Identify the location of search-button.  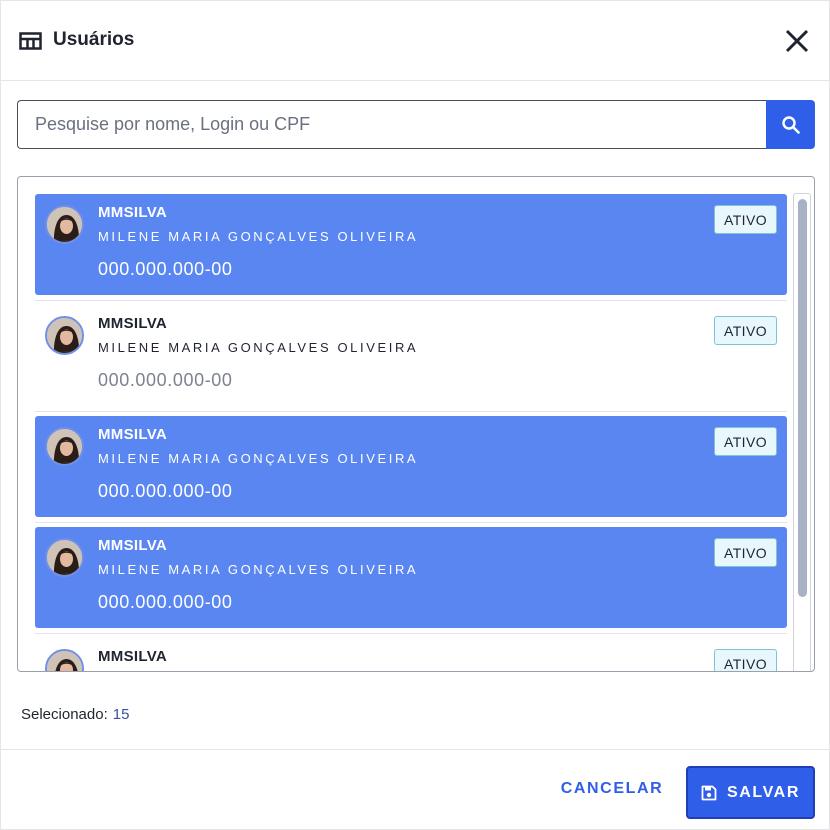
(790, 124).